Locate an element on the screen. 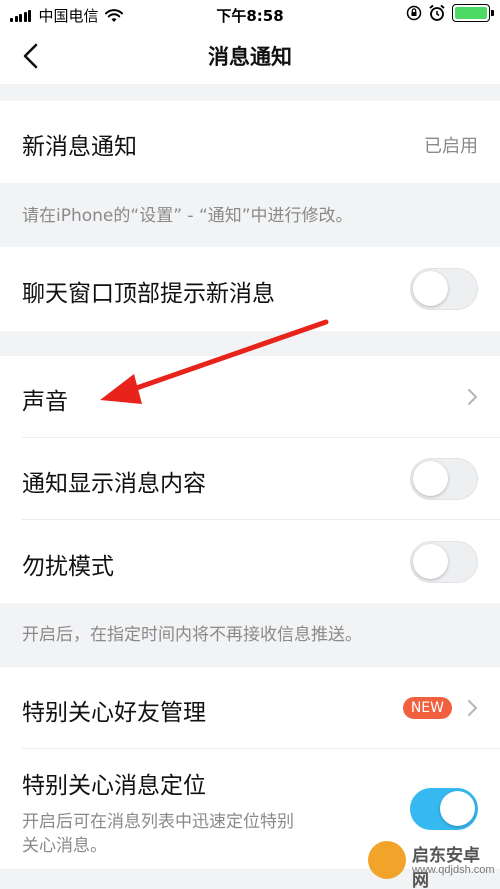 Image resolution: width=500 pixels, height=889 pixels. alarm-icon is located at coordinates (437, 12).